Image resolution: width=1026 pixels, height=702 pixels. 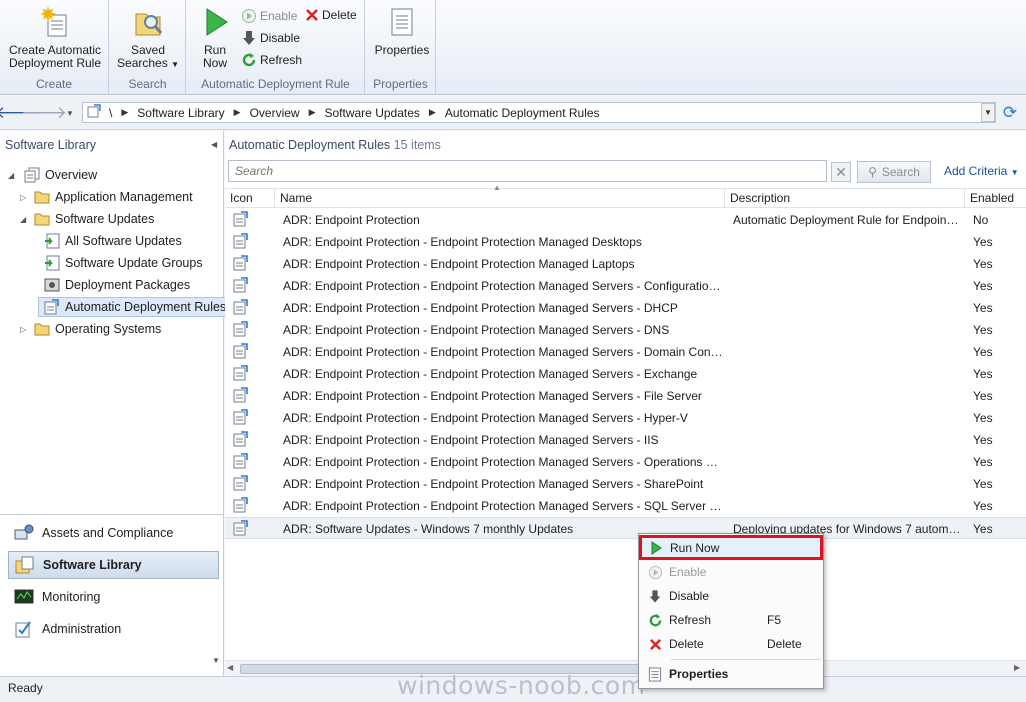 What do you see at coordinates (995, 198) in the screenshot?
I see `column-header-enabled: Enabled` at bounding box center [995, 198].